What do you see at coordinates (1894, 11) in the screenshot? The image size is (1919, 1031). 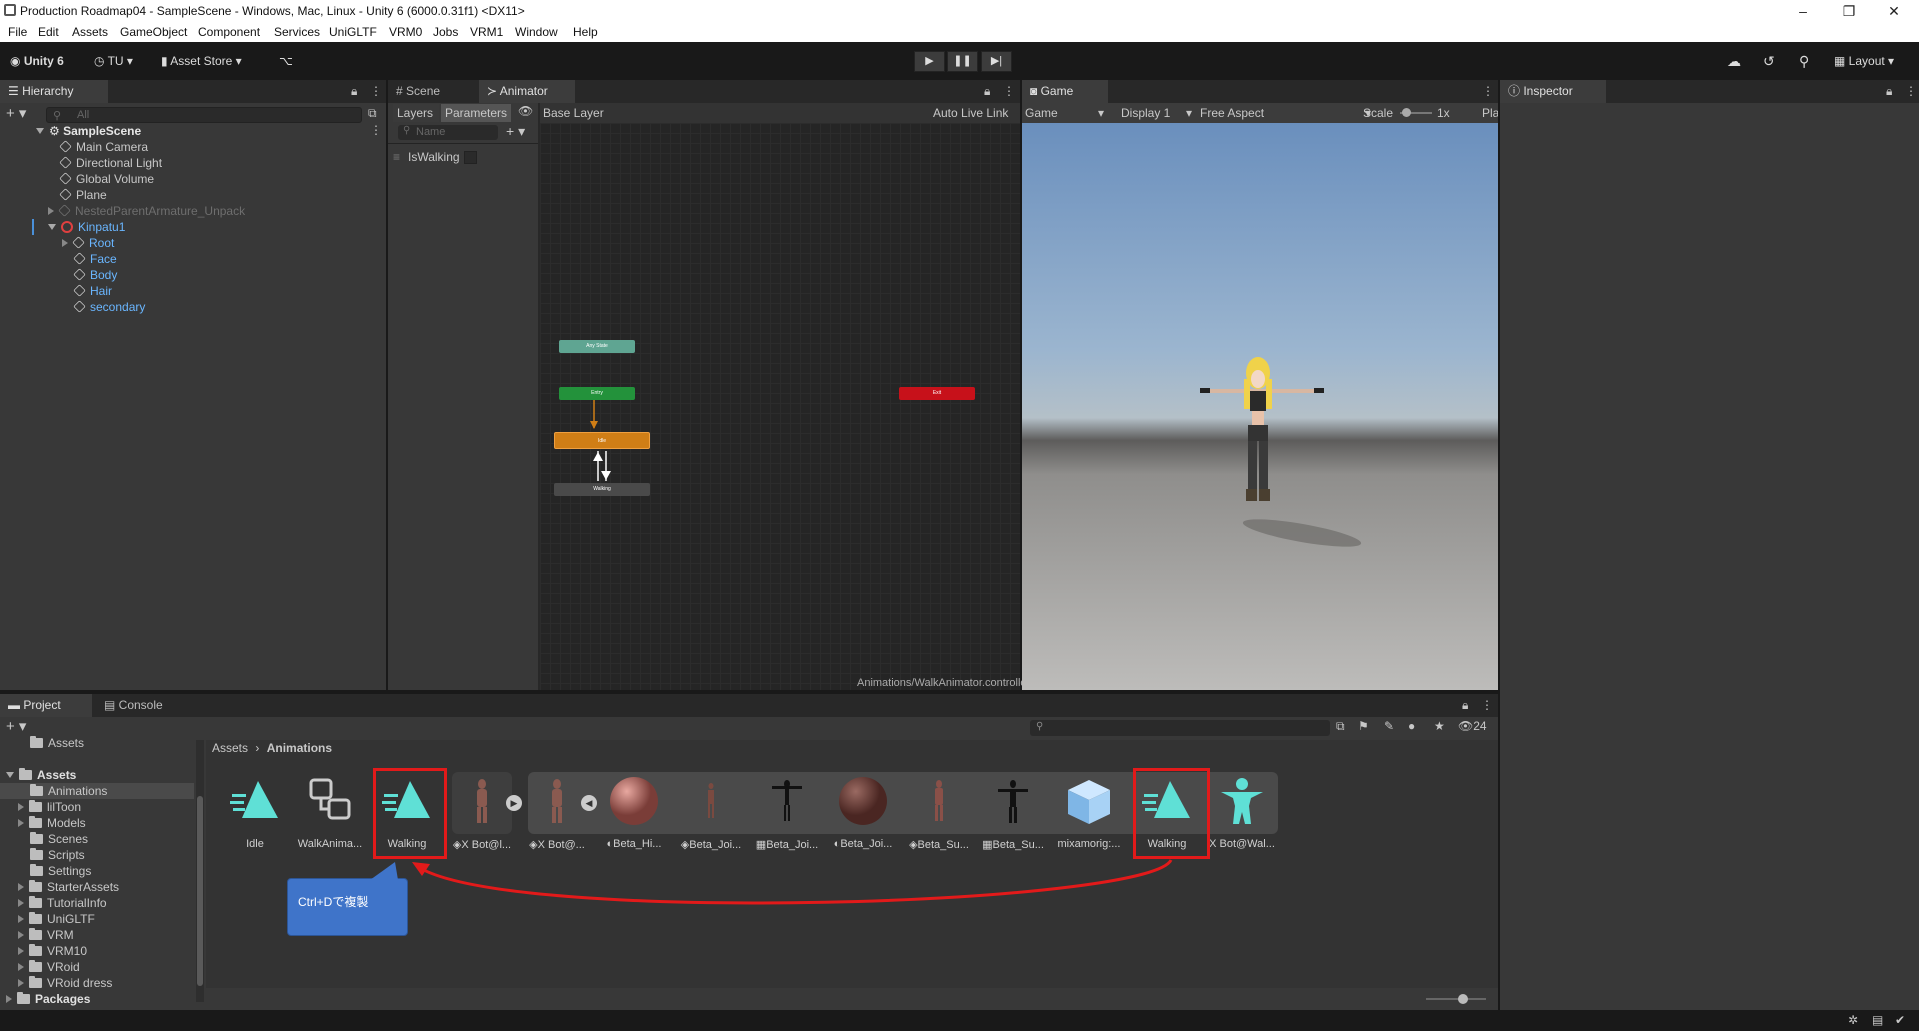 I see `close-icon: ✕` at bounding box center [1894, 11].